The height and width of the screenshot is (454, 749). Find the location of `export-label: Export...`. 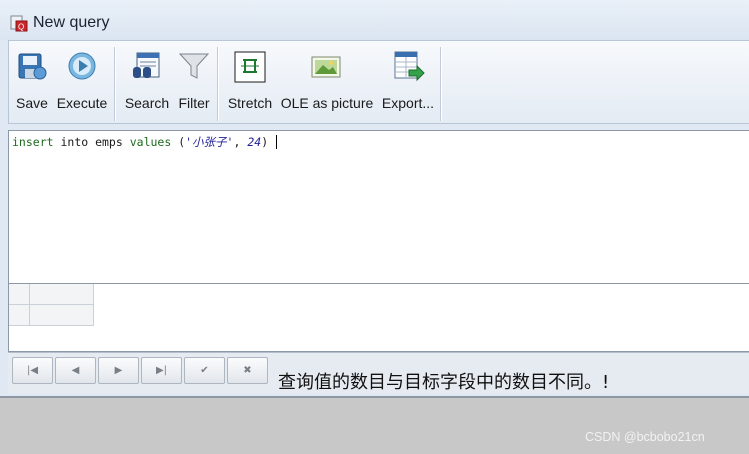

export-label: Export... is located at coordinates (408, 103).